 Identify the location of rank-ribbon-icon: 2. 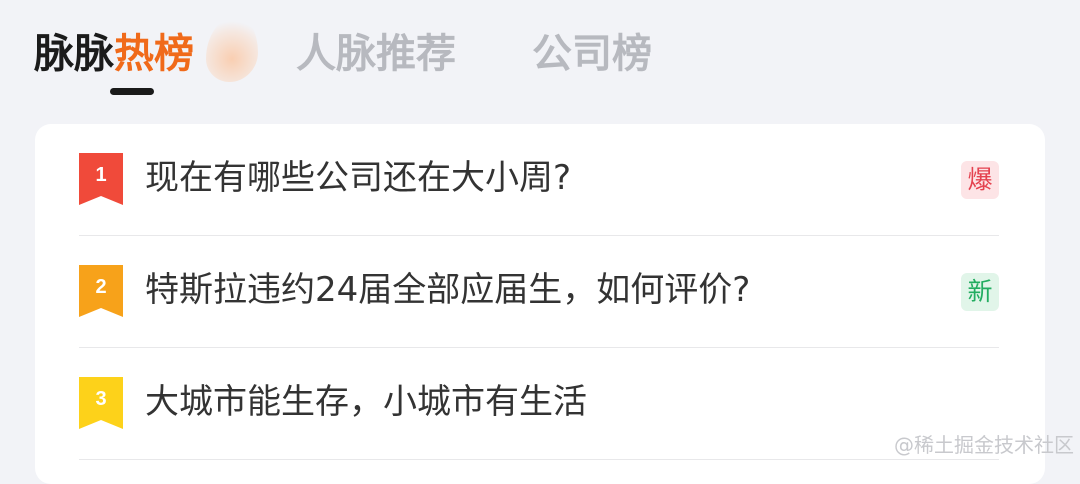
(101, 291).